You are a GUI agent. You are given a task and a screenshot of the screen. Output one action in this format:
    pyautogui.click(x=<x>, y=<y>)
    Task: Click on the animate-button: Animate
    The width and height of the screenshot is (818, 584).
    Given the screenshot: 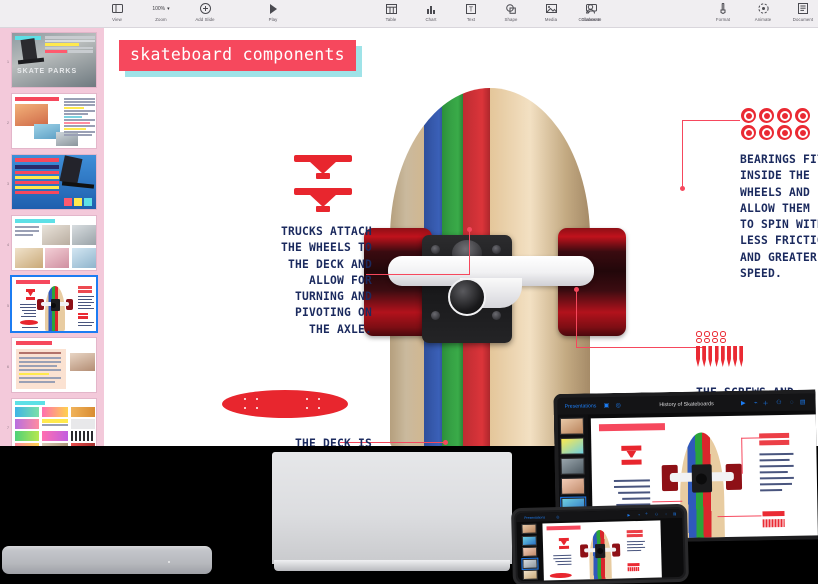 What is the action you would take?
    pyautogui.click(x=763, y=11)
    